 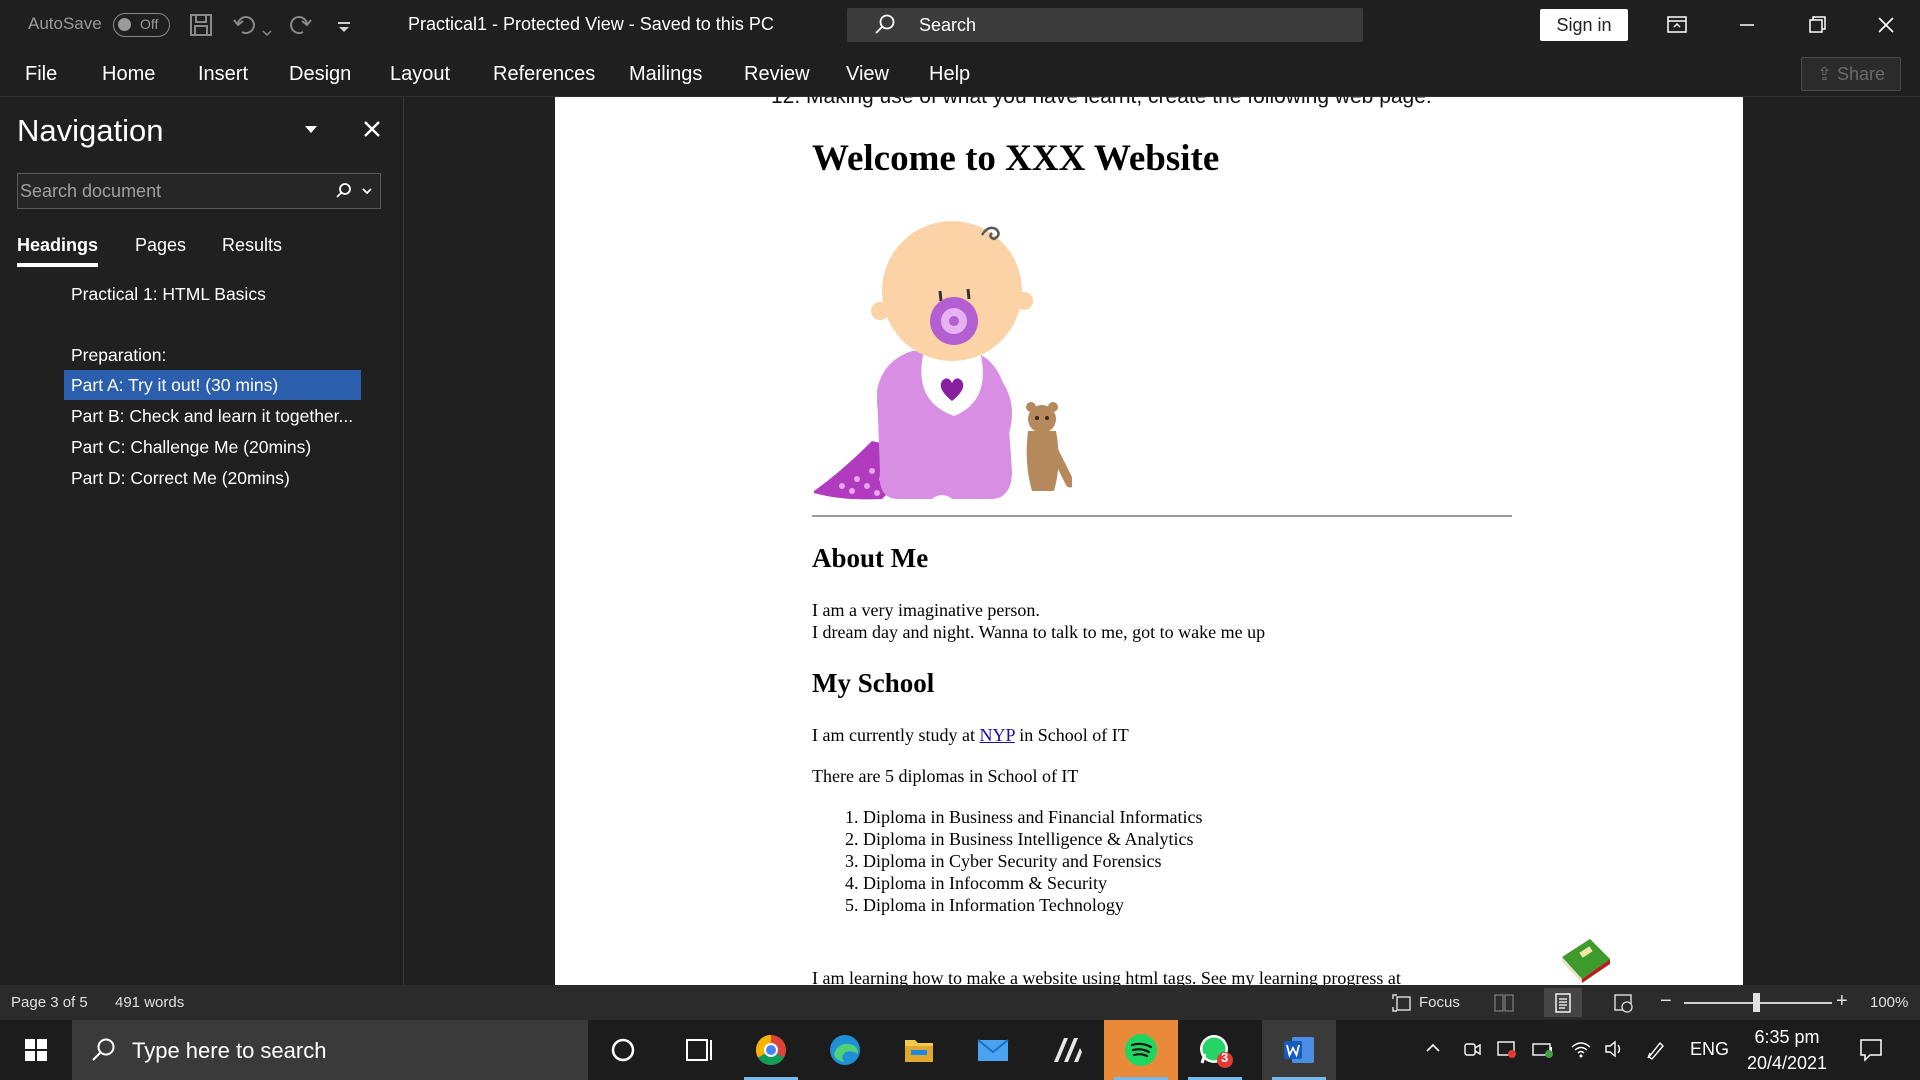 I want to click on tab-design: Design, so click(x=320, y=74).